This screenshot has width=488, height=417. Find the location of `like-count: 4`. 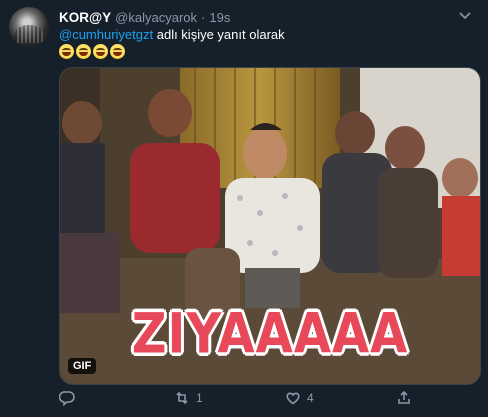

like-count: 4 is located at coordinates (310, 398).